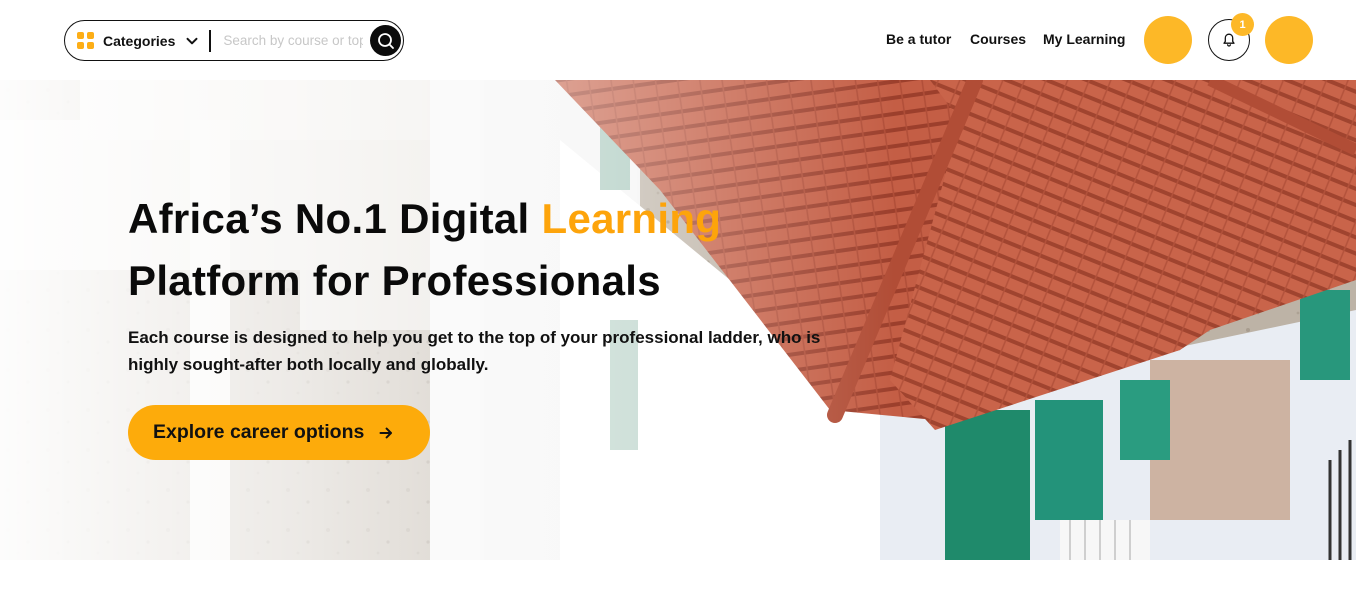 This screenshot has height=593, width=1356. I want to click on notification-badge: 1, so click(1242, 24).